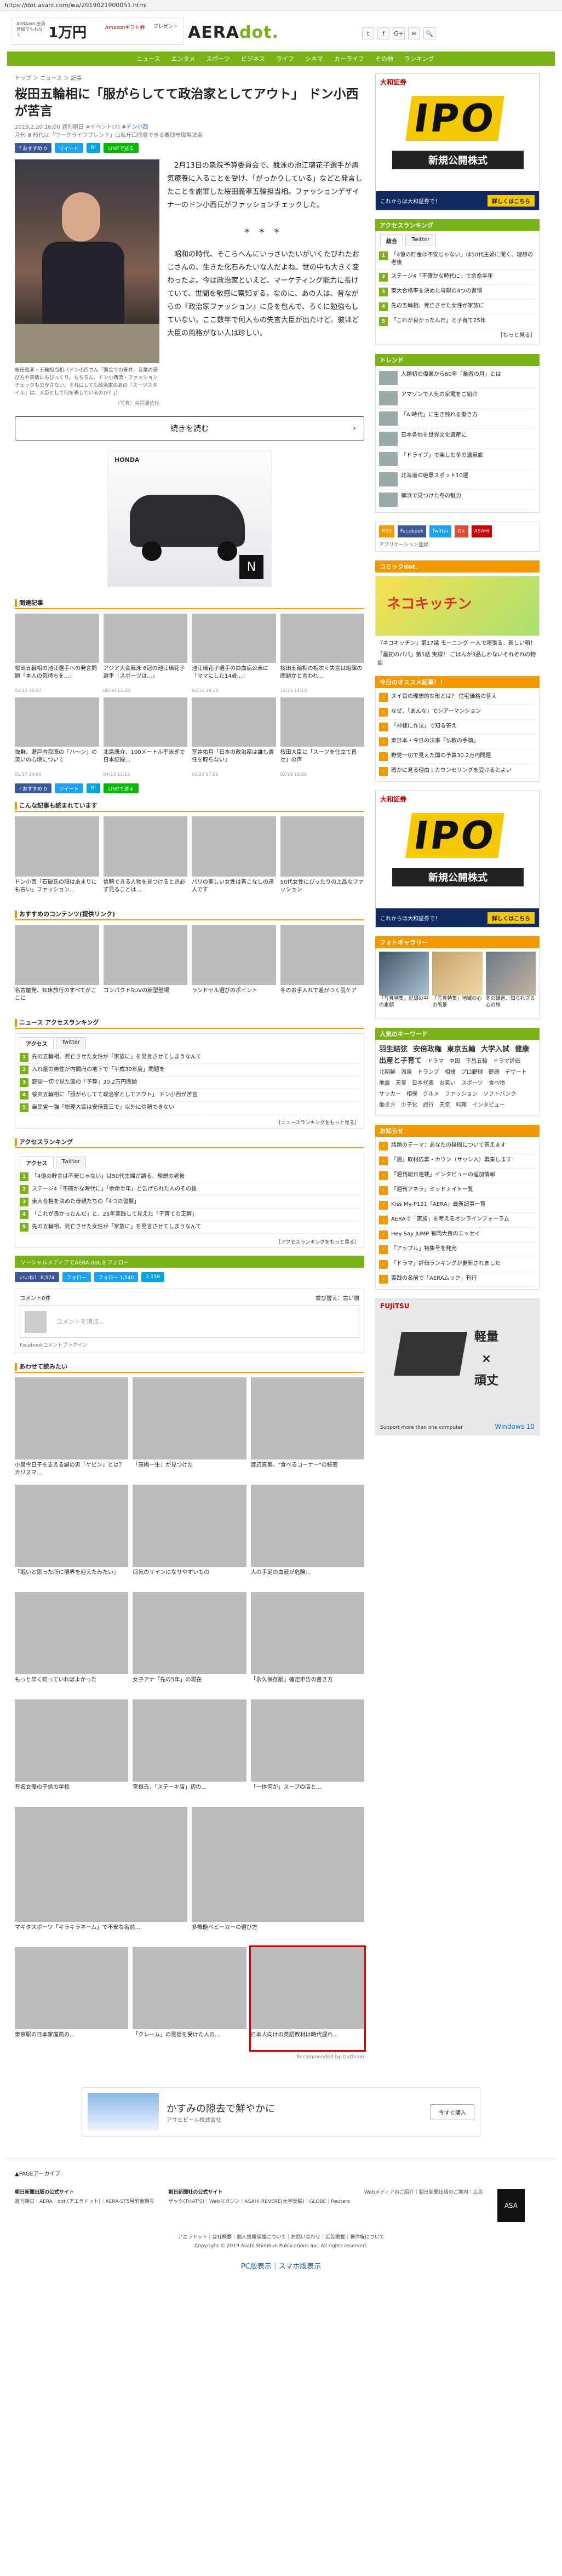 The width and height of the screenshot is (562, 2576). I want to click on trend-item: 「ドライブ」で楽しむ冬の温泉旅, so click(457, 459).